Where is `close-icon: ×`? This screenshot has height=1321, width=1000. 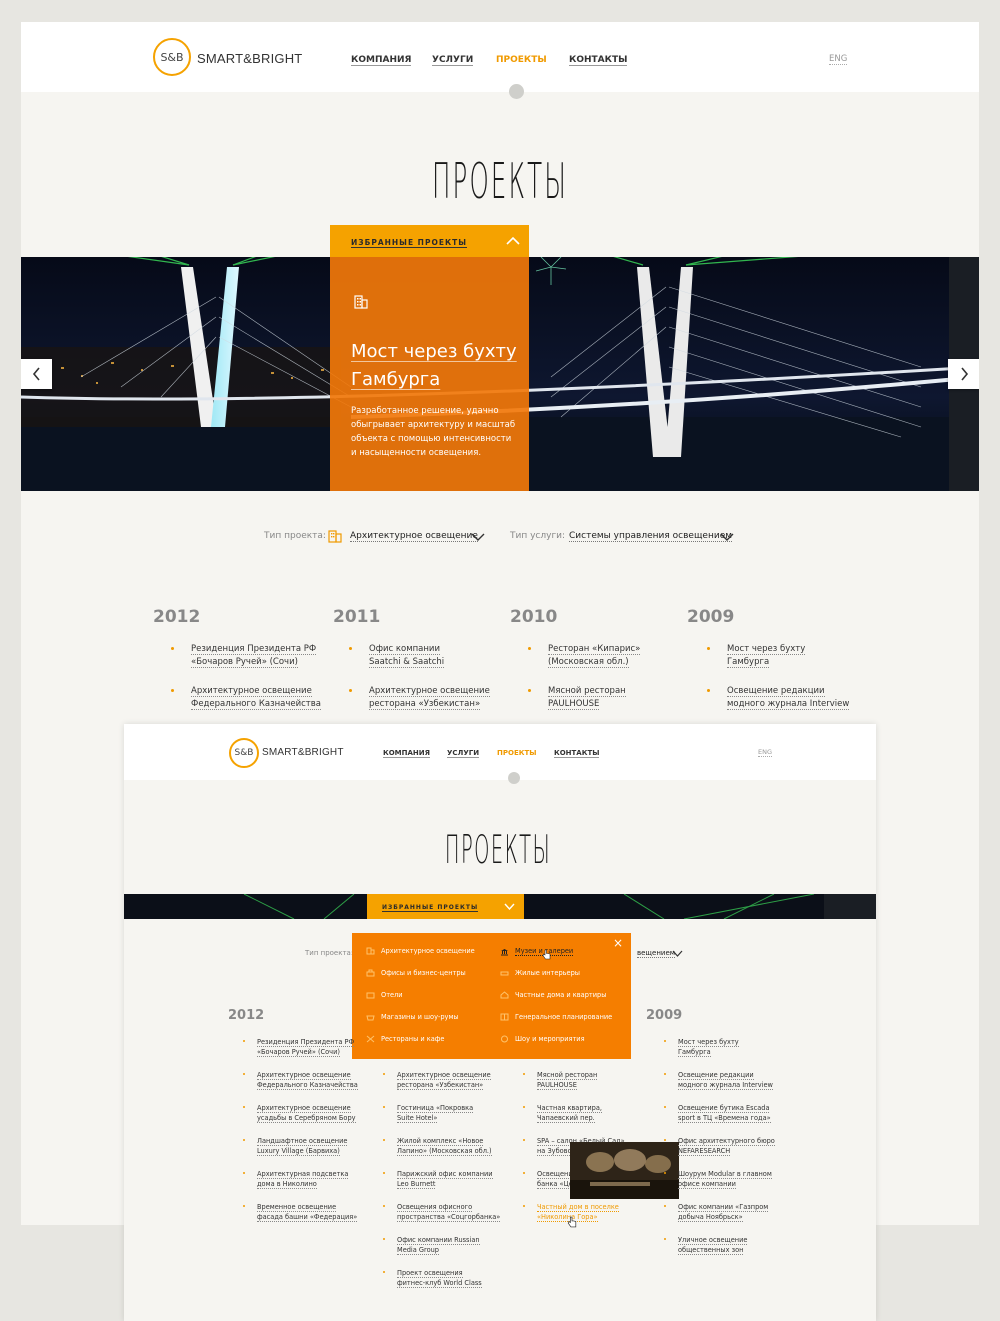
close-icon: × is located at coordinates (618, 943).